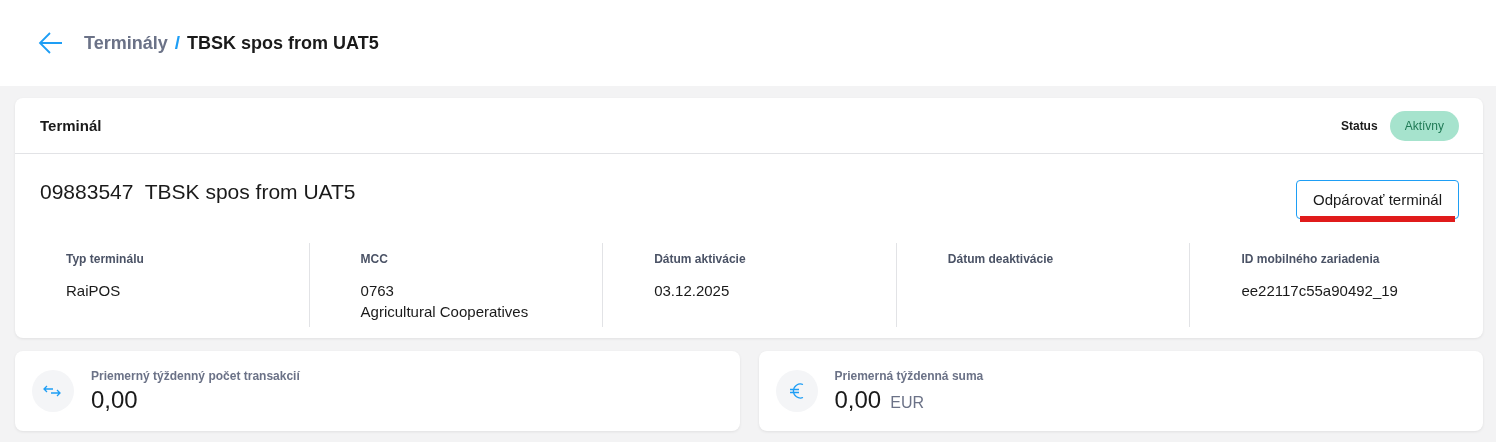 The width and height of the screenshot is (1496, 442). I want to click on field-value: 03.12.2025, so click(692, 291).